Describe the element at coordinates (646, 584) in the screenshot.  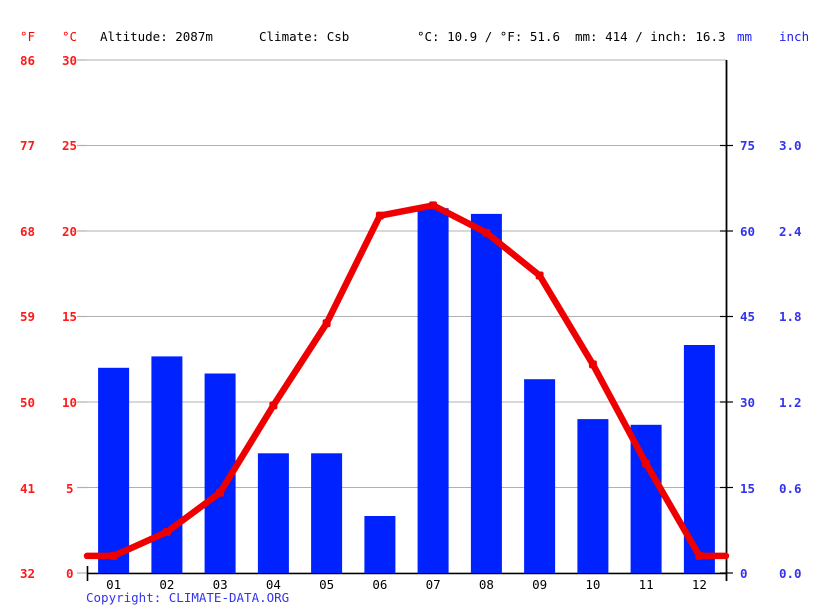
I see `month-label: 11` at that location.